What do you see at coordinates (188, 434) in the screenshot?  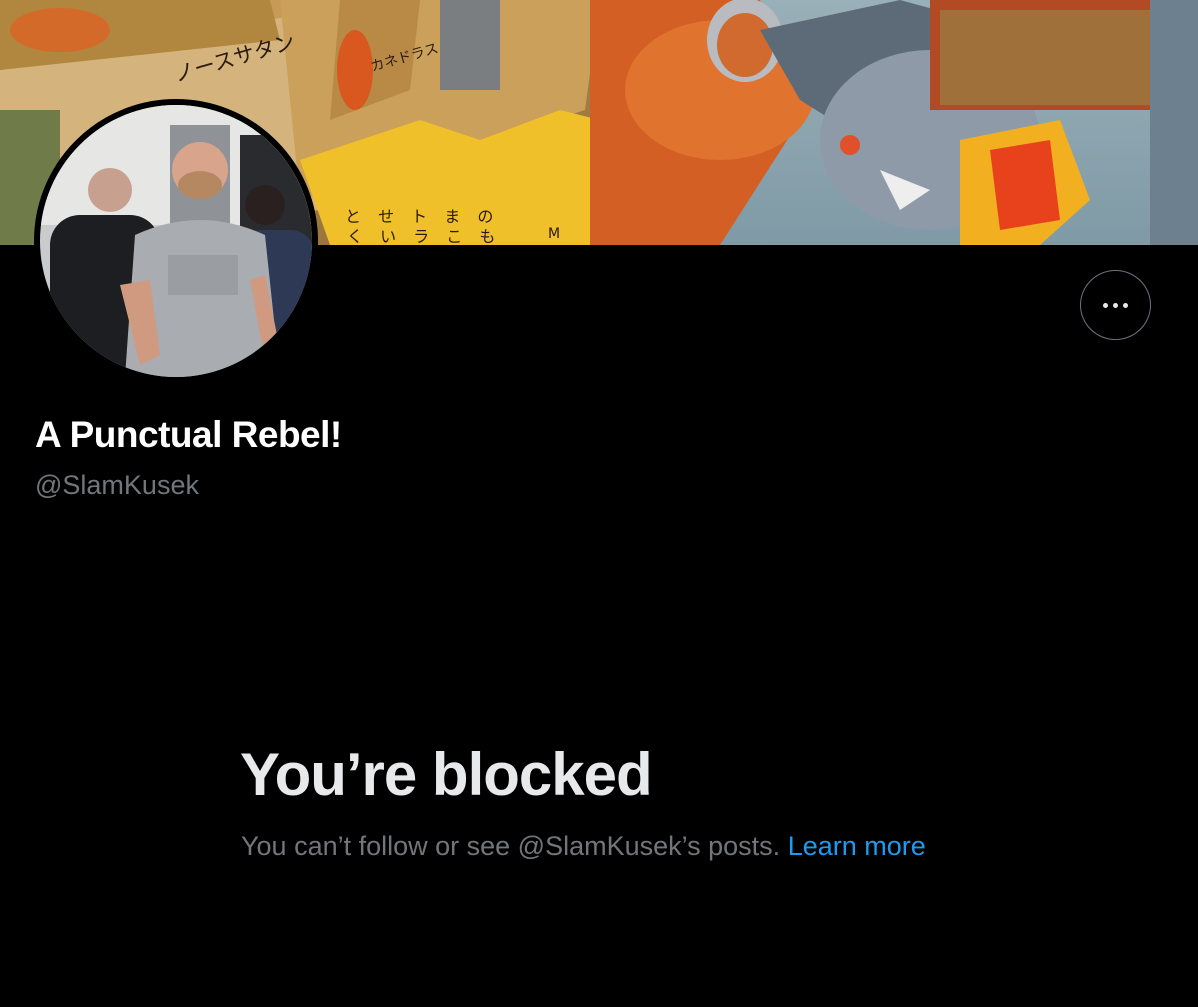 I see `profile-display-name: A Punctual Rebel!` at bounding box center [188, 434].